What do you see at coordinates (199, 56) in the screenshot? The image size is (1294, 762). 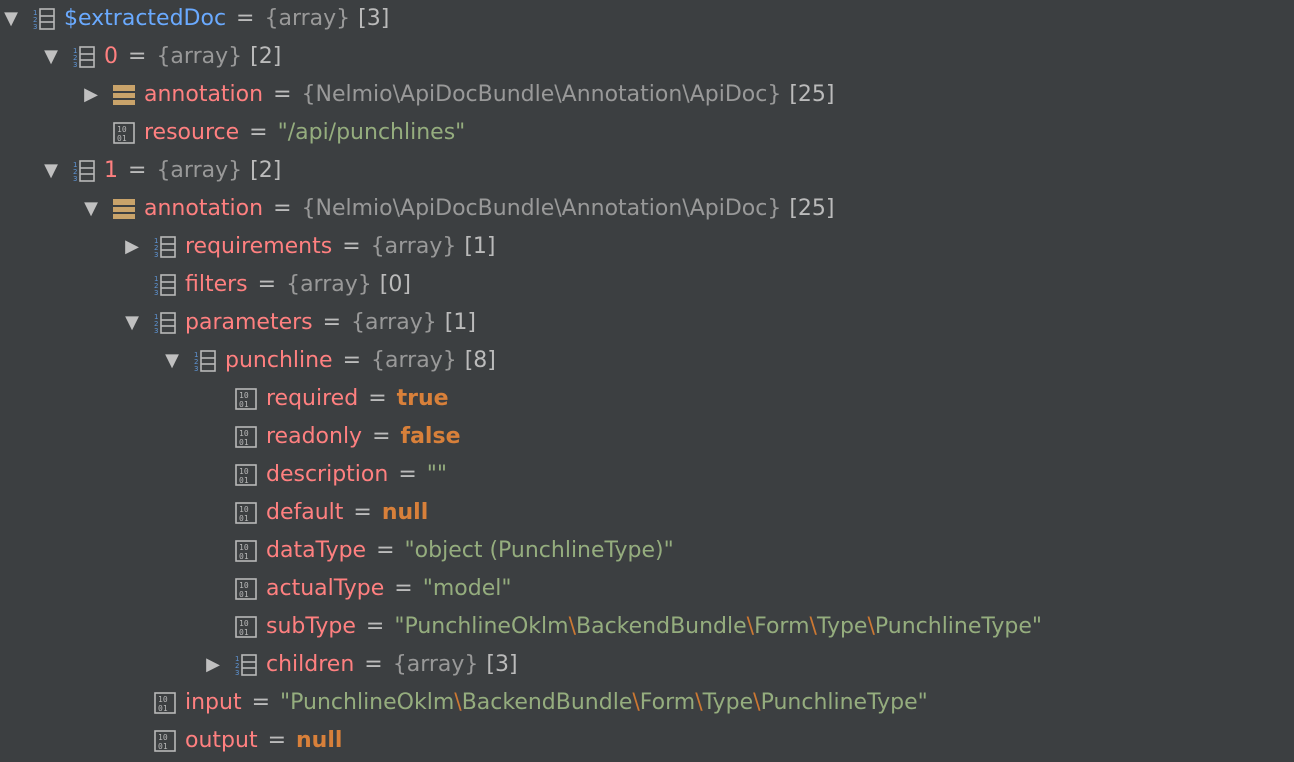 I see `value-type: {array}` at bounding box center [199, 56].